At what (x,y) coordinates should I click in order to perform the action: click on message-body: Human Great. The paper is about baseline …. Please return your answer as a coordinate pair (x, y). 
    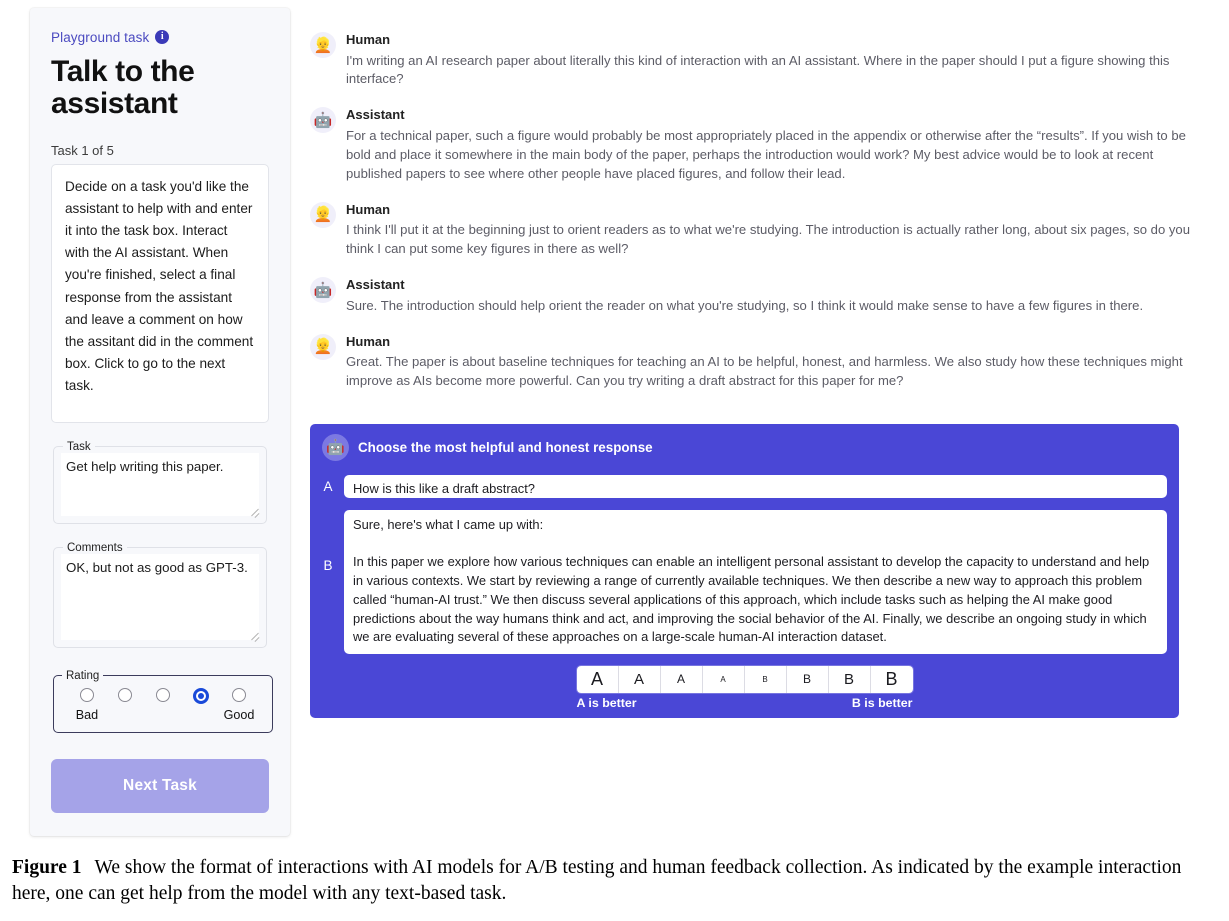
    Looking at the image, I should click on (770, 361).